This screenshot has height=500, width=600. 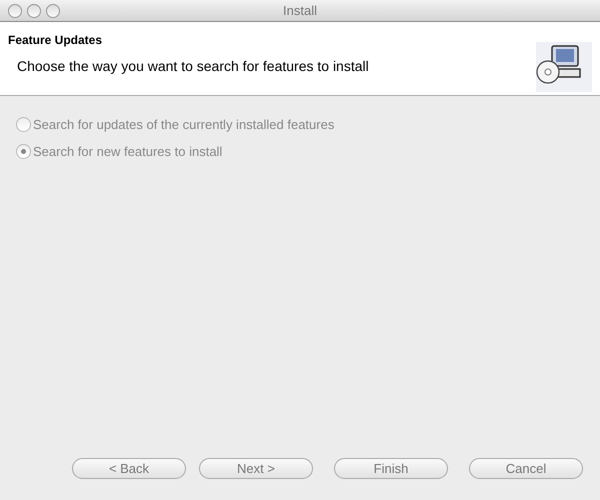 I want to click on page-title: Feature Updates, so click(x=56, y=40).